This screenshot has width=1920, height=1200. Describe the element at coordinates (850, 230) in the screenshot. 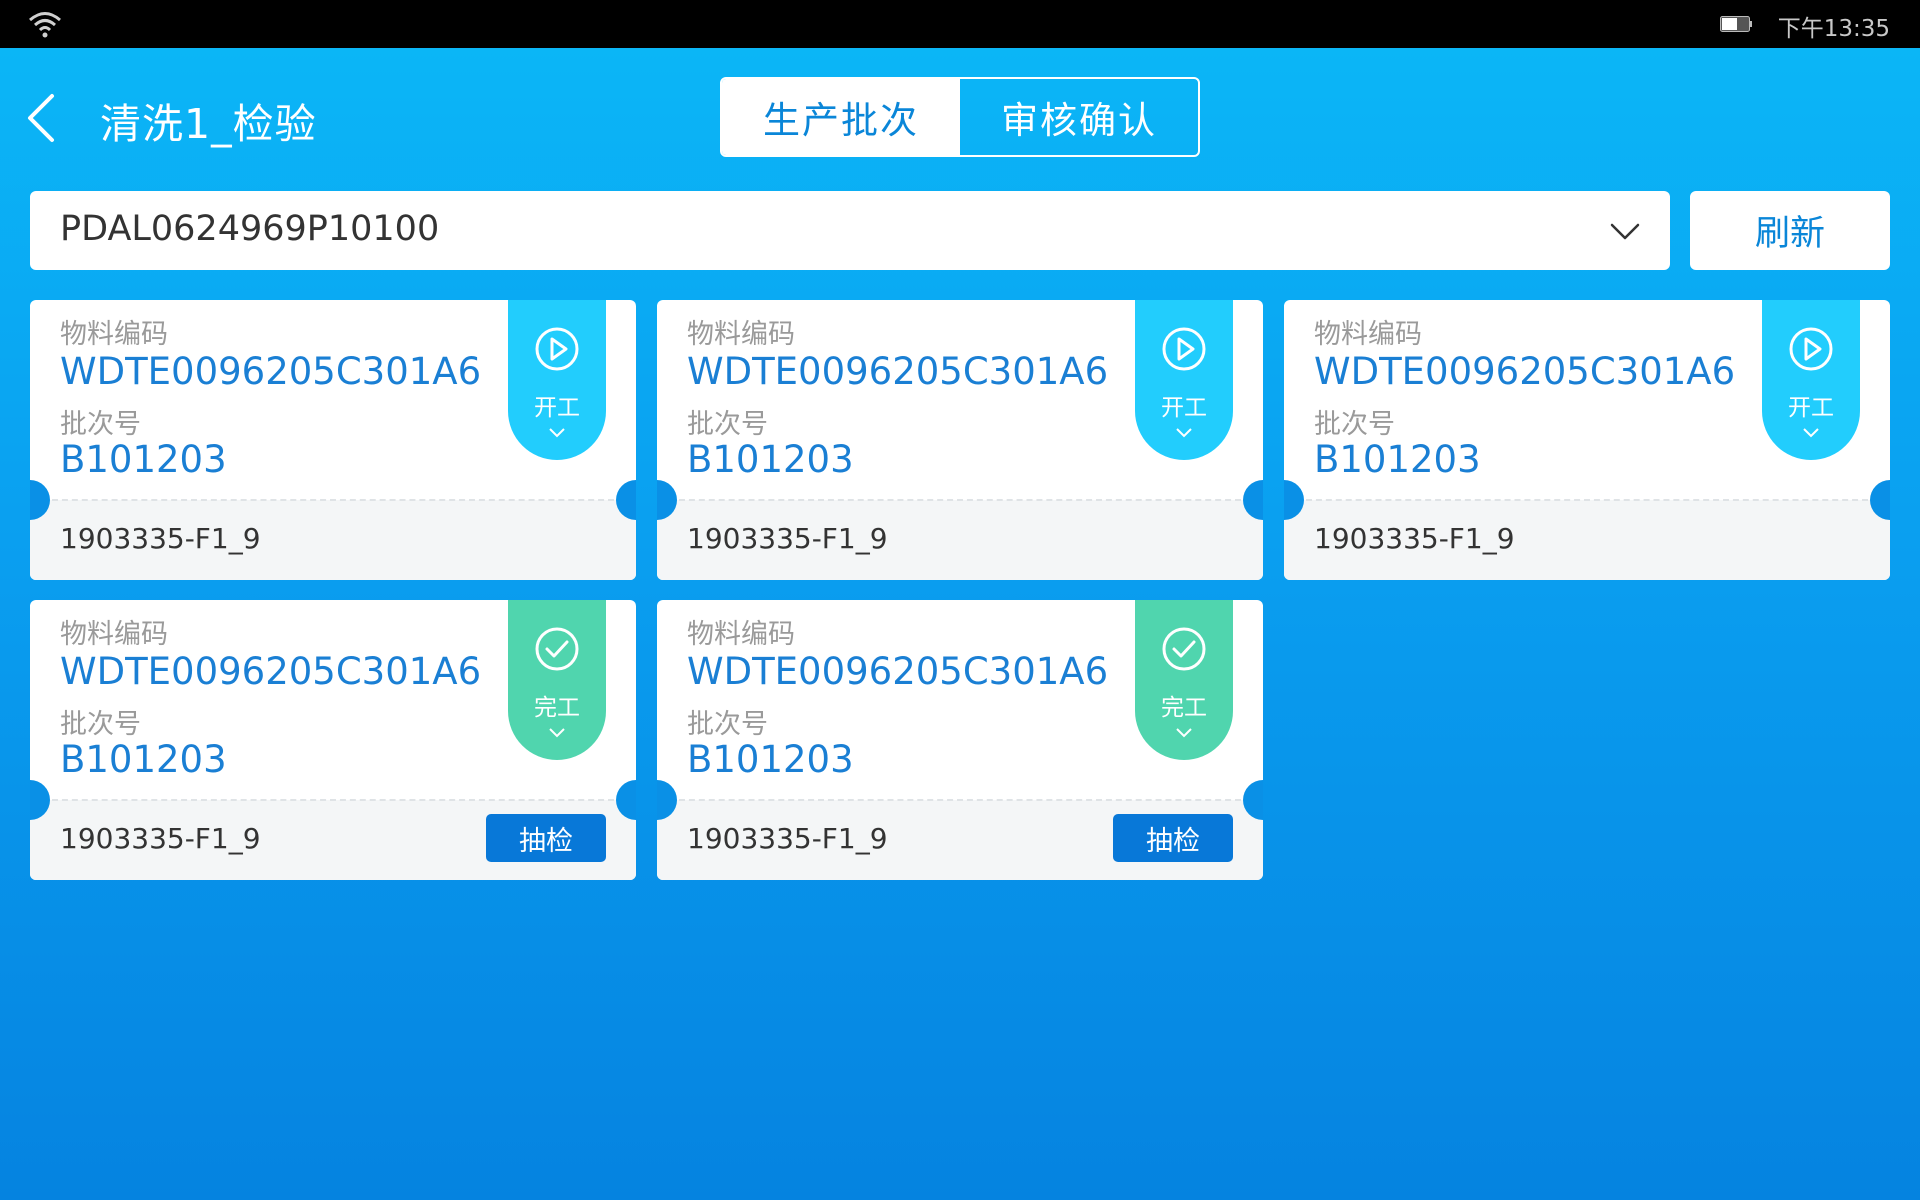

I see `batch-select: PDAL0624969P10100` at that location.